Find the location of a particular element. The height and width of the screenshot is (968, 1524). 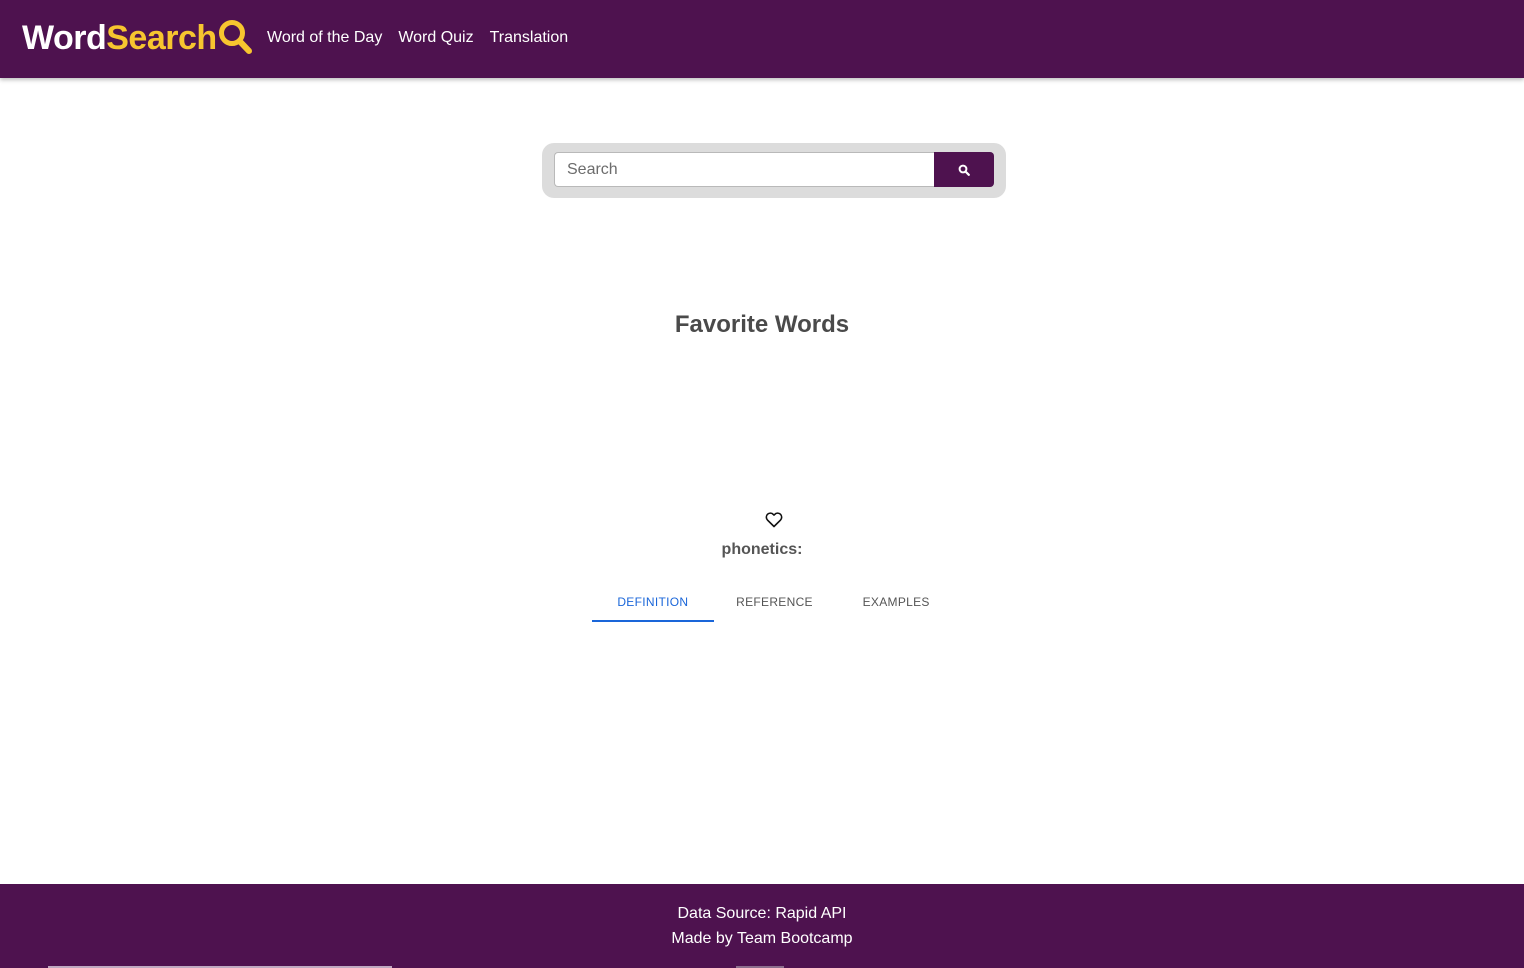

nav-word-quiz: Word Quiz is located at coordinates (435, 38).